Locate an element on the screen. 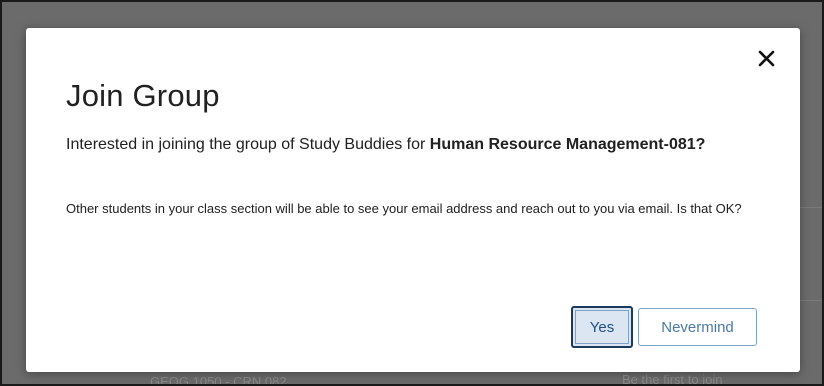 The width and height of the screenshot is (824, 386). dialog-title: Join Group is located at coordinates (143, 95).